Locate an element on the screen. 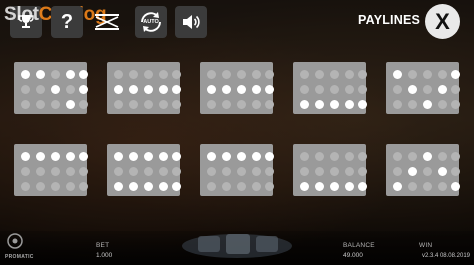  win-label: WIN is located at coordinates (426, 245).